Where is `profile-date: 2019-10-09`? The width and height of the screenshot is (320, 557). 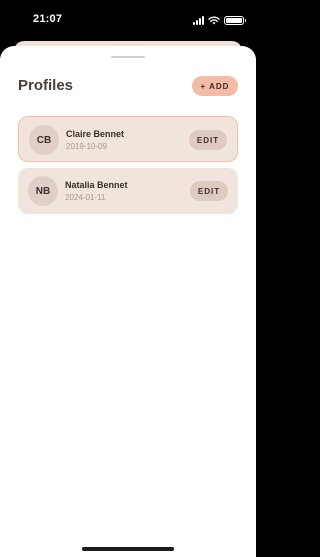
profile-date: 2019-10-09 is located at coordinates (86, 146).